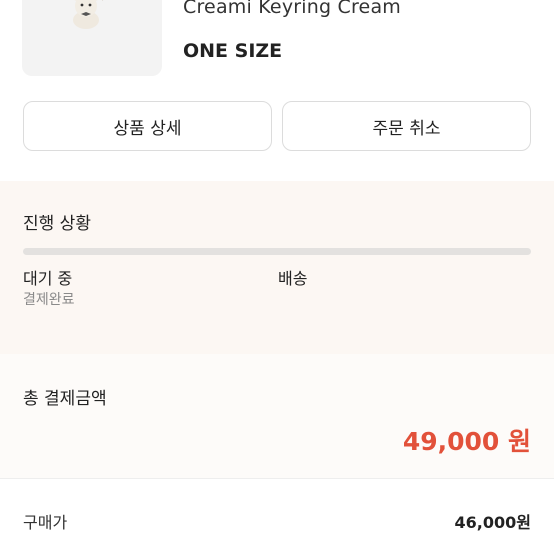 Image resolution: width=554 pixels, height=554 pixels. Describe the element at coordinates (57, 224) in the screenshot. I see `progress-title: 진행 상황` at that location.